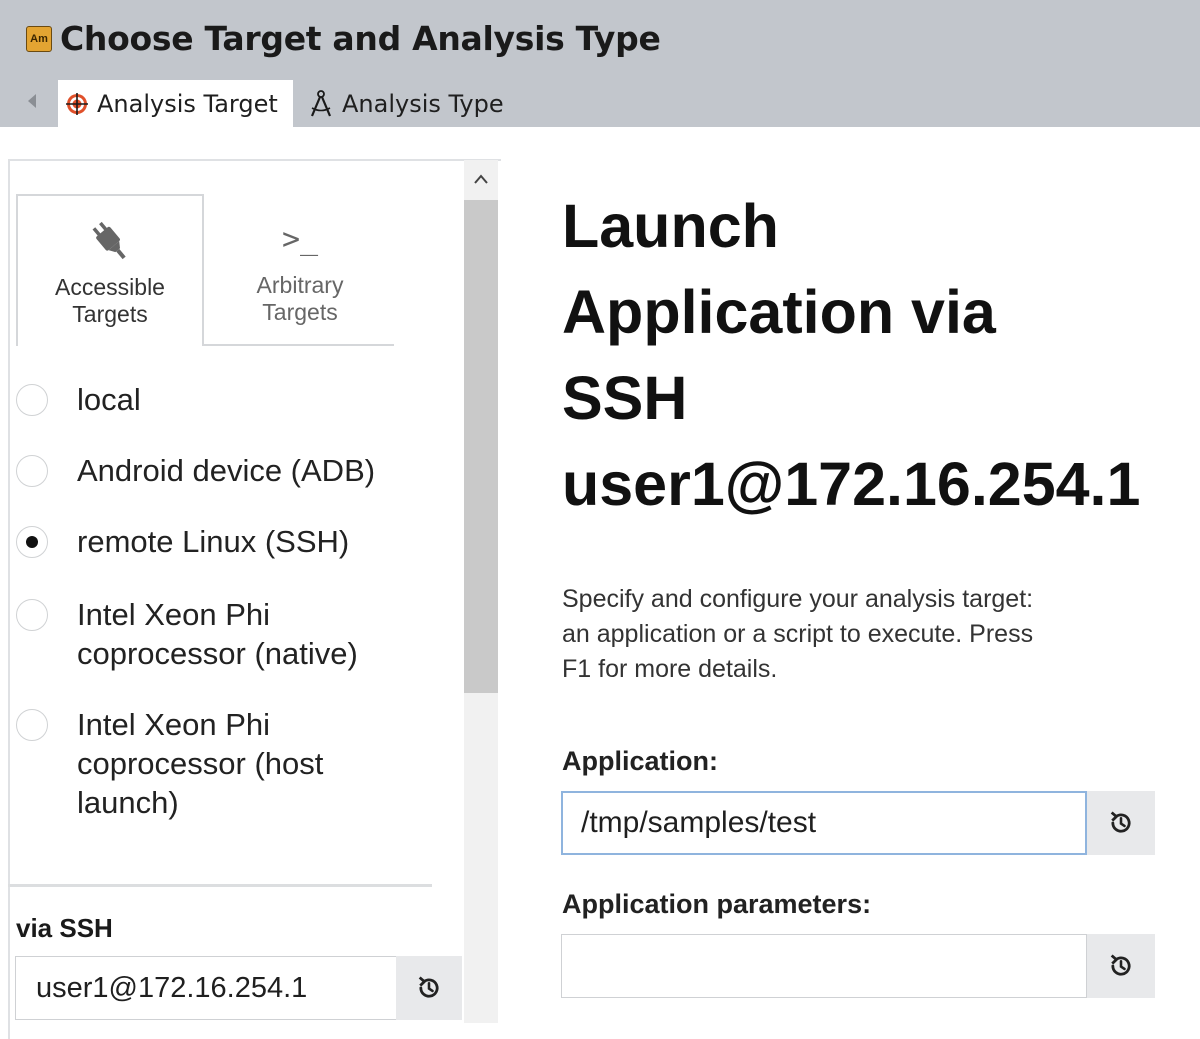  What do you see at coordinates (110, 287) in the screenshot?
I see `tab-label-line: Accessible` at bounding box center [110, 287].